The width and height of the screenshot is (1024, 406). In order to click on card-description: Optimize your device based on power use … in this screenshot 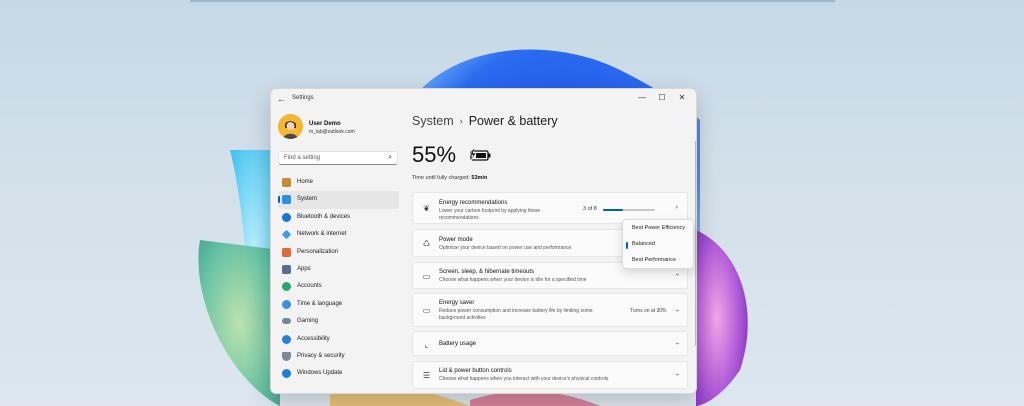, I will do `click(505, 248)`.